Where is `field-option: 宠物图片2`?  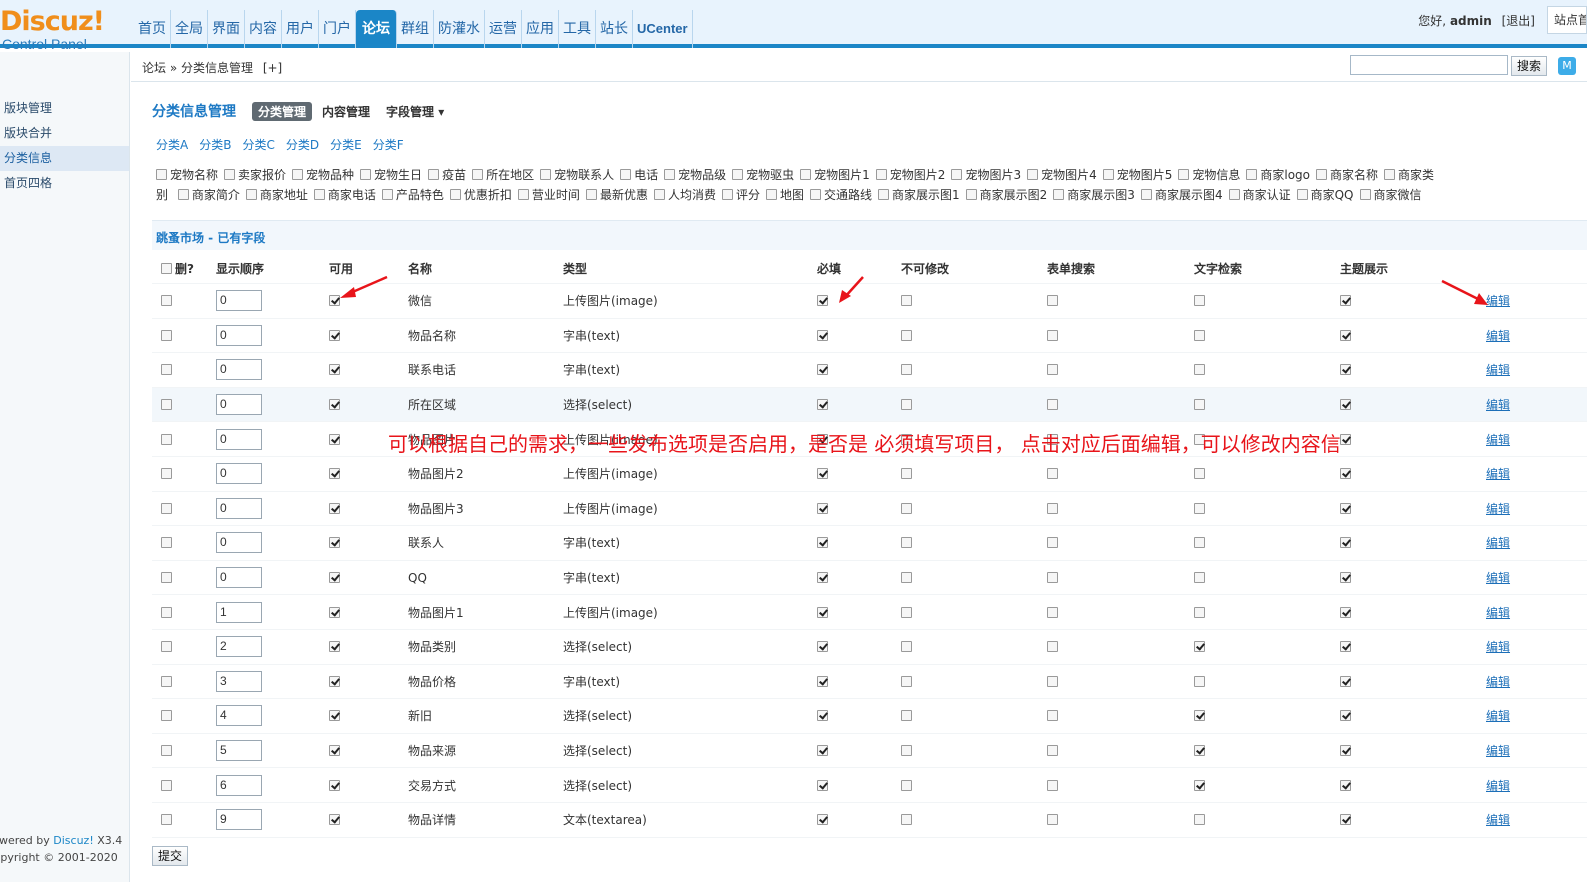 field-option: 宠物图片2 is located at coordinates (910, 174).